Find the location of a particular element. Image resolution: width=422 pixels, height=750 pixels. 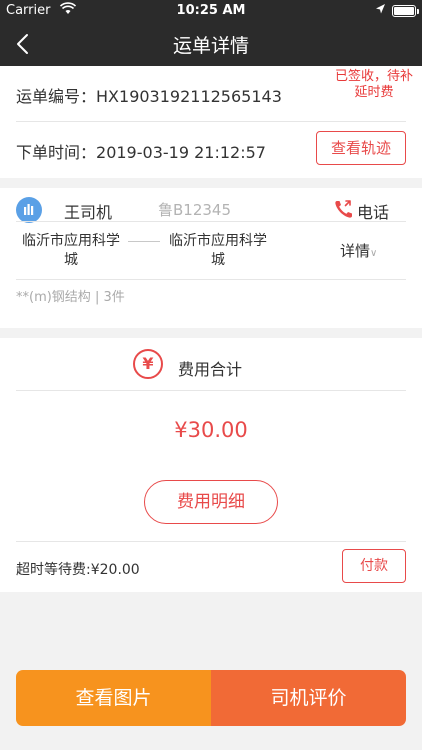

order-time-row: 下单时间：2019-03-19 21:12:57 is located at coordinates (141, 151).